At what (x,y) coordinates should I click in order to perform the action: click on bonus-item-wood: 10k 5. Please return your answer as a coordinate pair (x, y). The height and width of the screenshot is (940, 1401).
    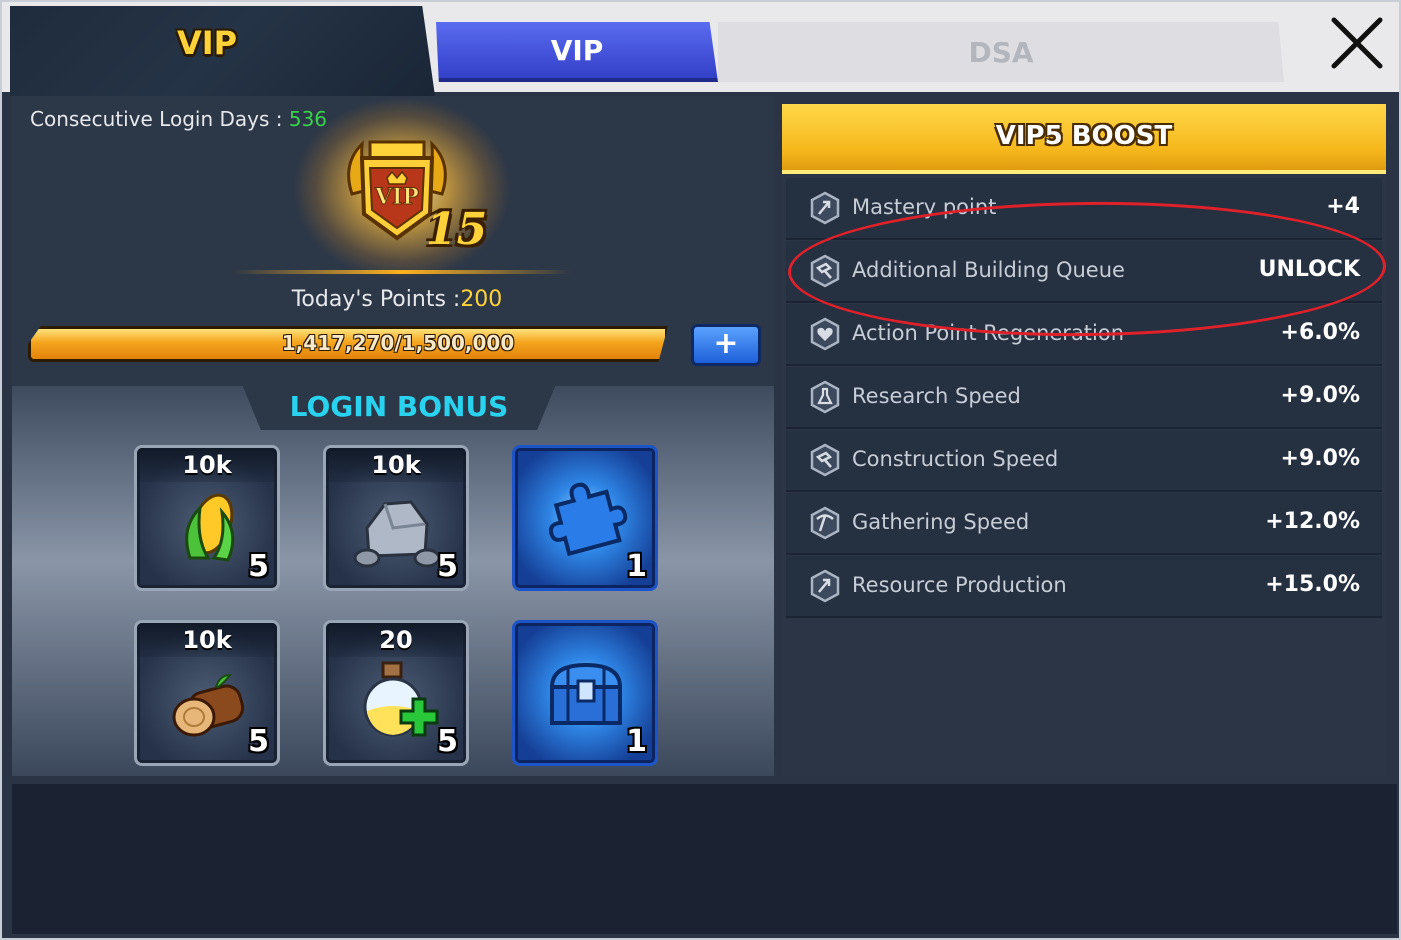
    Looking at the image, I should click on (207, 693).